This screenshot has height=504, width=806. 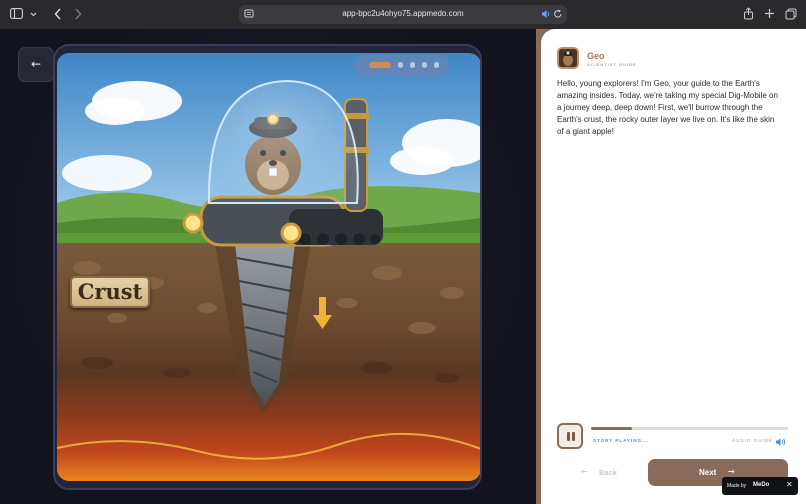 What do you see at coordinates (58, 15) in the screenshot?
I see `back-icon` at bounding box center [58, 15].